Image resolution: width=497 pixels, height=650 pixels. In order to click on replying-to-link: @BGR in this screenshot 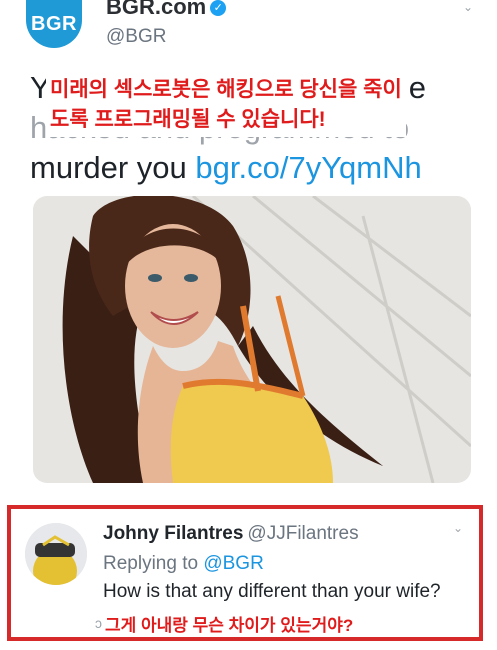, I will do `click(233, 563)`.